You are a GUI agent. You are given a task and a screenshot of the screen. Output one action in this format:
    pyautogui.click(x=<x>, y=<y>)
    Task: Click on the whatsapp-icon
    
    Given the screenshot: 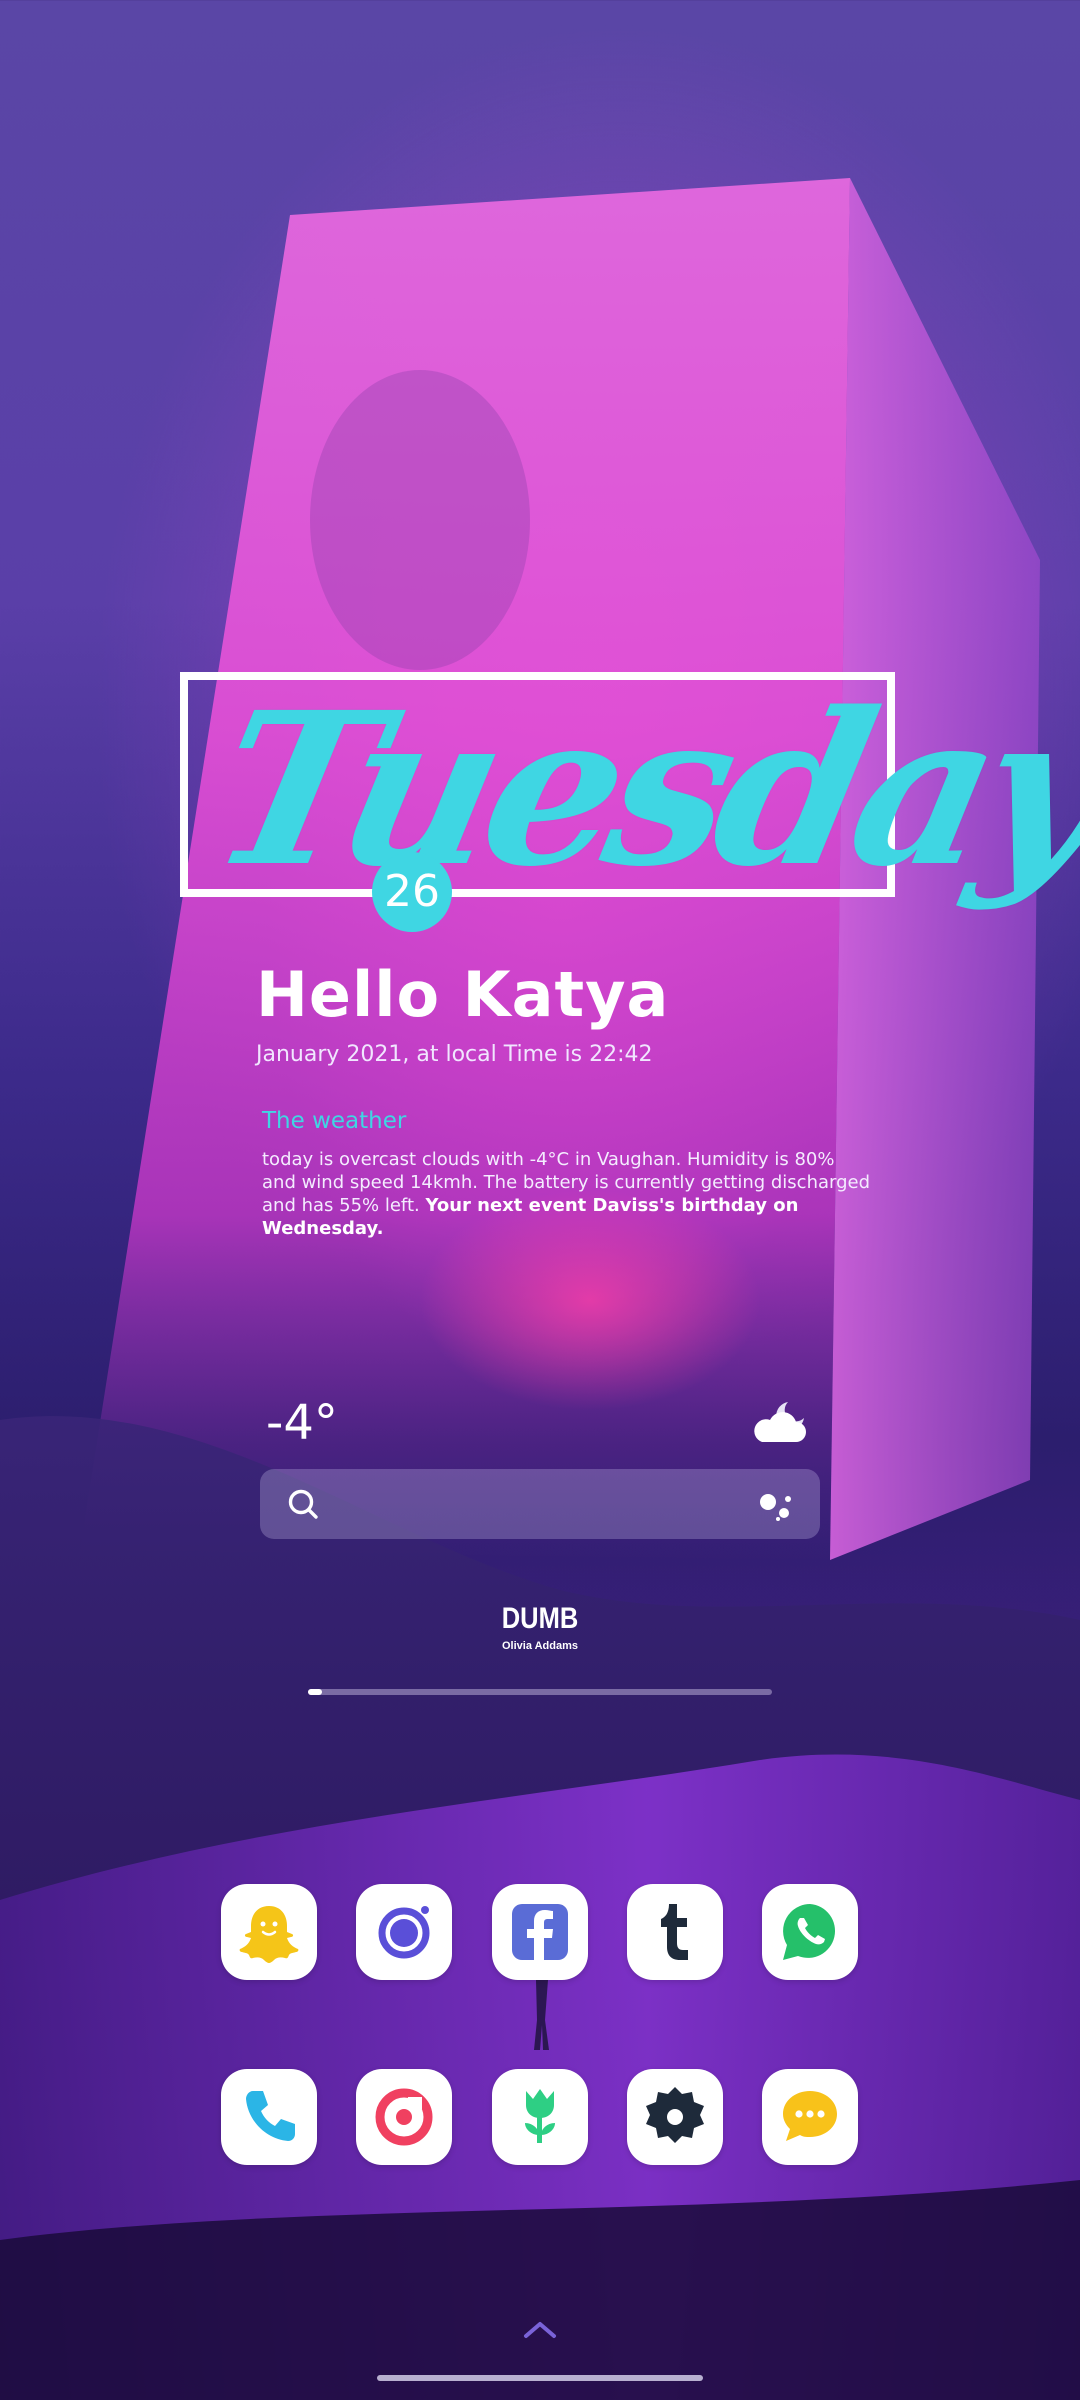 What is the action you would take?
    pyautogui.click(x=809, y=1932)
    